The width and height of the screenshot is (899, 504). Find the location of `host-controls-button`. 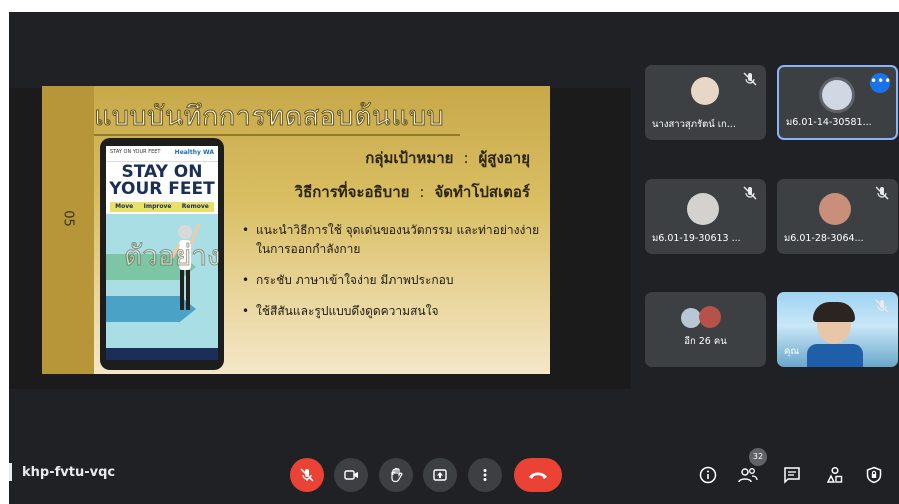

host-controls-button is located at coordinates (874, 475).